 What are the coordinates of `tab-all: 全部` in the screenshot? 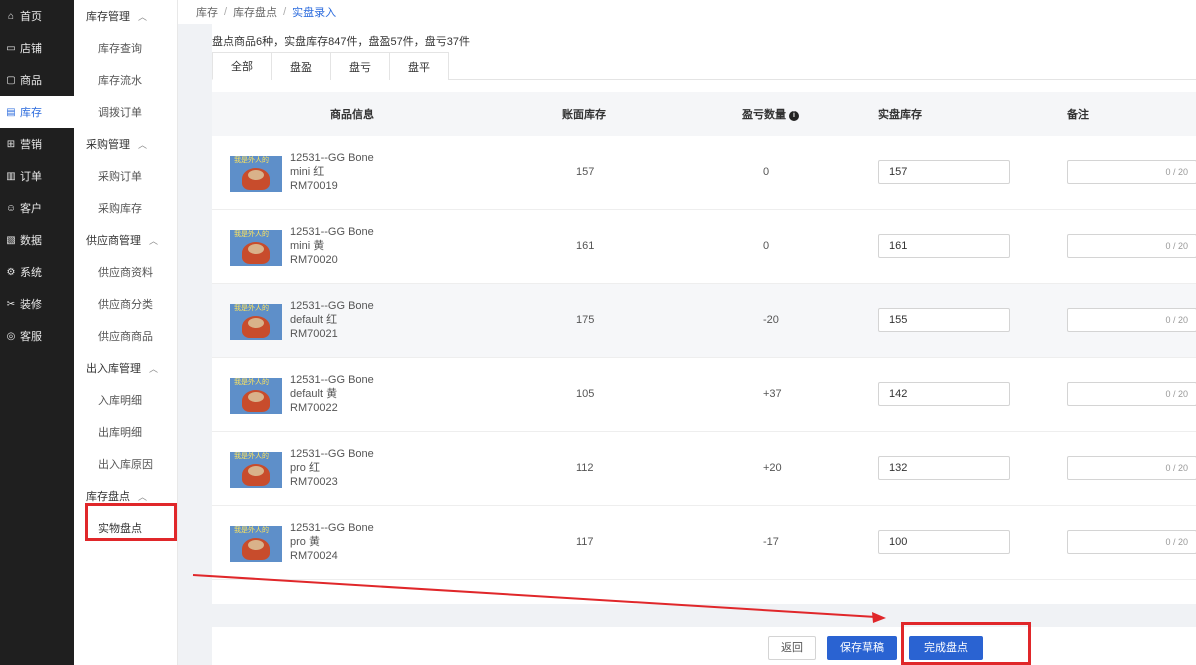 It's located at (242, 66).